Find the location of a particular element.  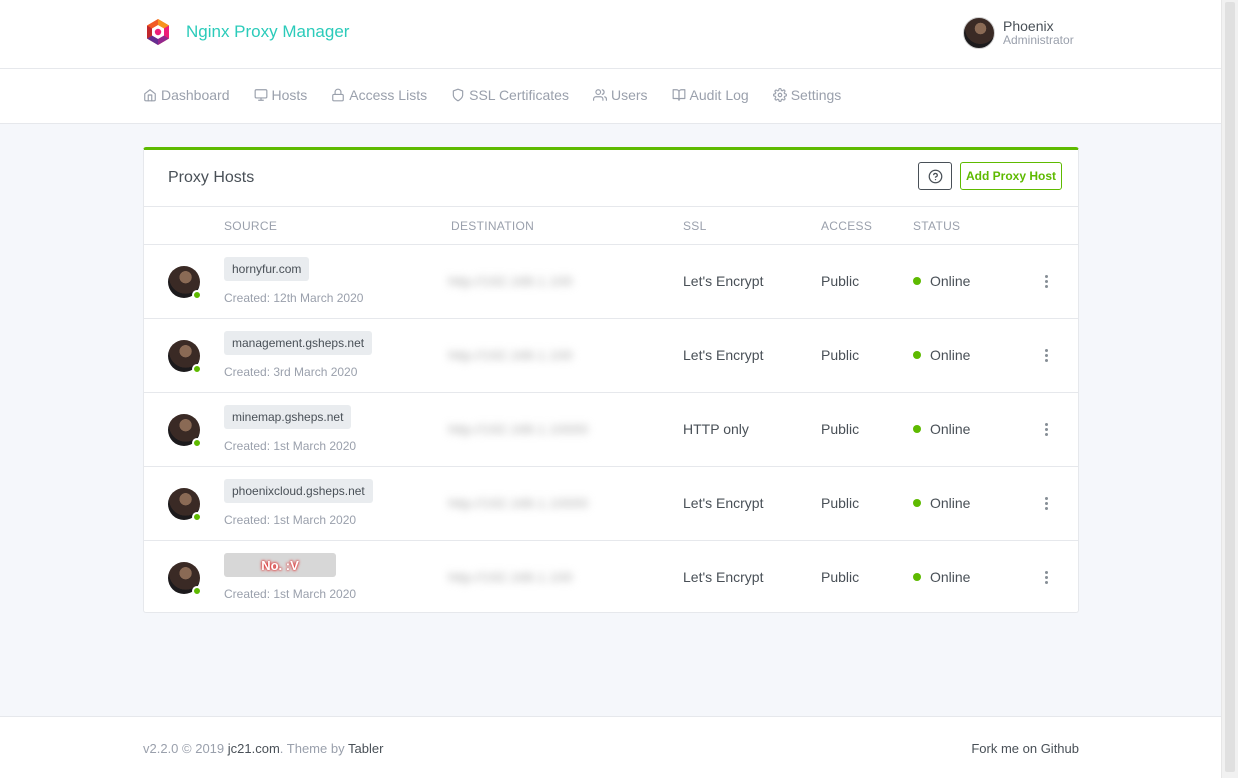

nav-ssl-certificates: SSL Certificates is located at coordinates (510, 95).